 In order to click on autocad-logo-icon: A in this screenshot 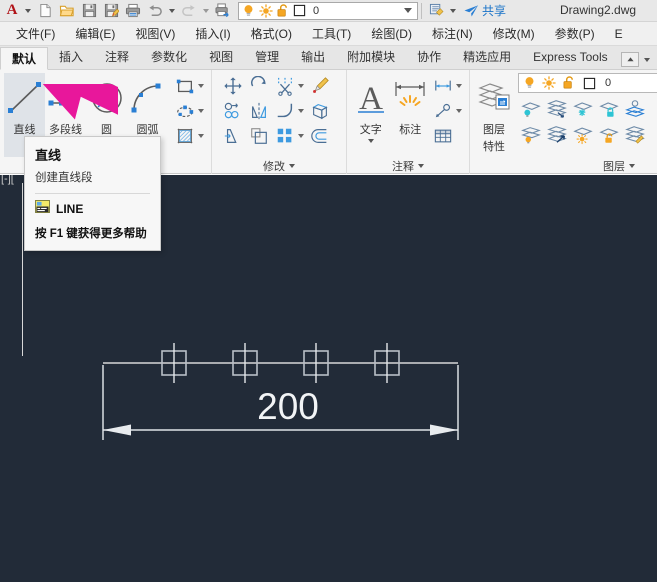, I will do `click(11, 11)`.